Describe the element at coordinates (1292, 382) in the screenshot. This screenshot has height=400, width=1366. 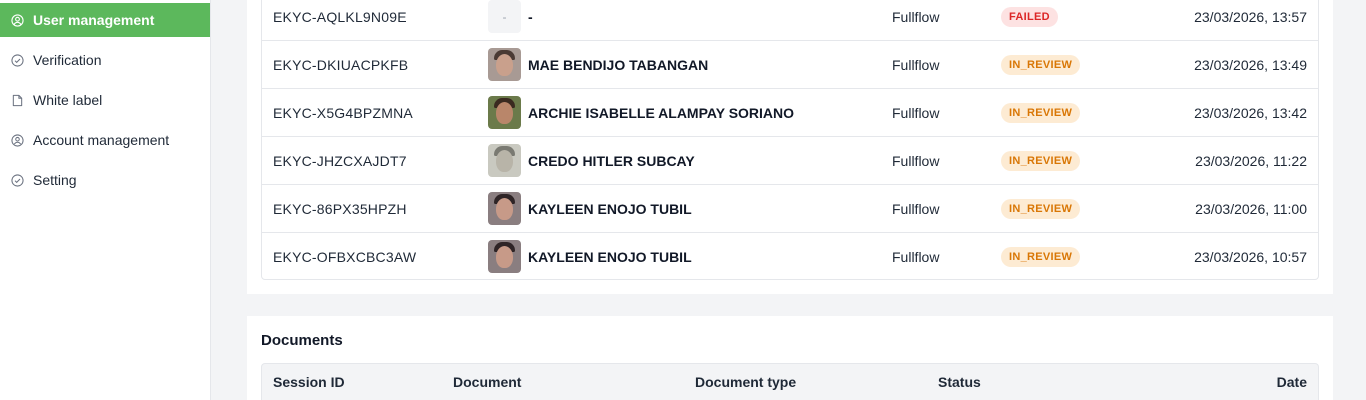
I see `column-header-date: Date` at that location.